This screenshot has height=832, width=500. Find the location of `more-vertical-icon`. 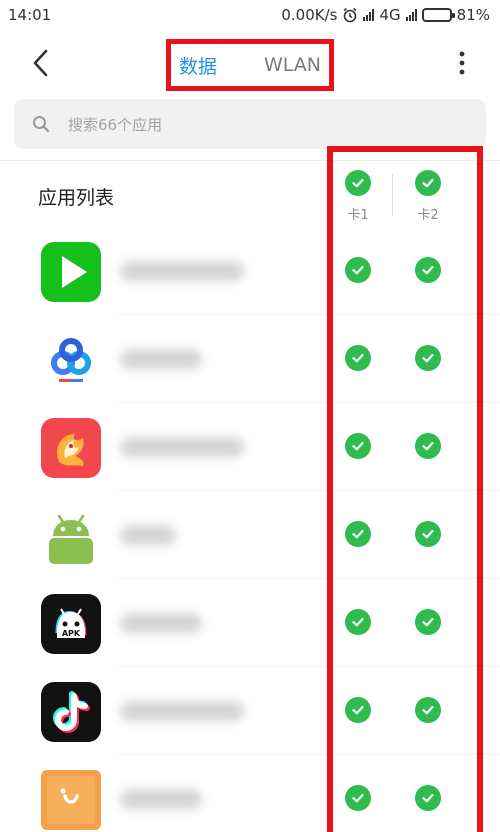

more-vertical-icon is located at coordinates (462, 63).